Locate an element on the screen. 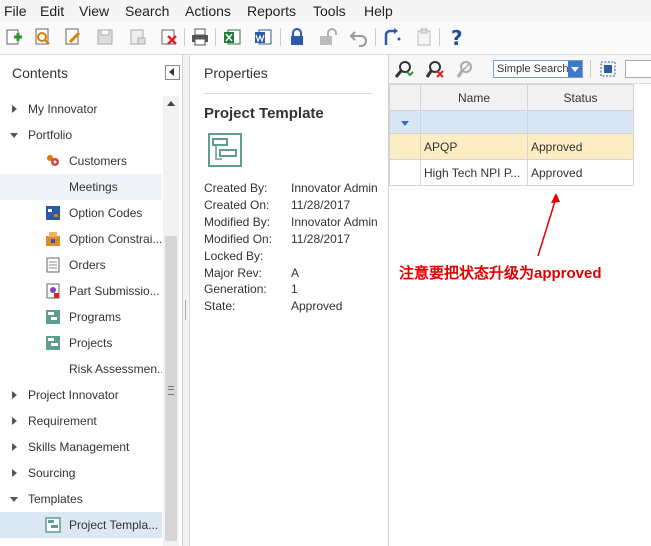 The image size is (651, 546). filter-status-cell is located at coordinates (580, 122).